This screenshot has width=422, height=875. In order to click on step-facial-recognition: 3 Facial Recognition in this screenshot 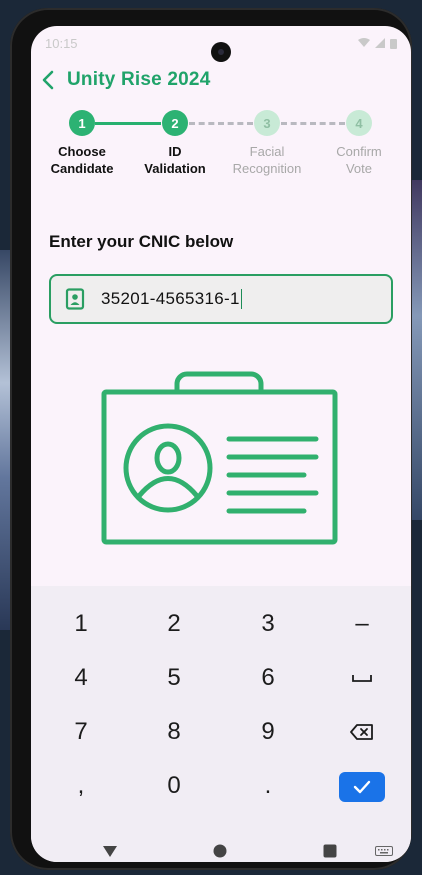, I will do `click(267, 143)`.